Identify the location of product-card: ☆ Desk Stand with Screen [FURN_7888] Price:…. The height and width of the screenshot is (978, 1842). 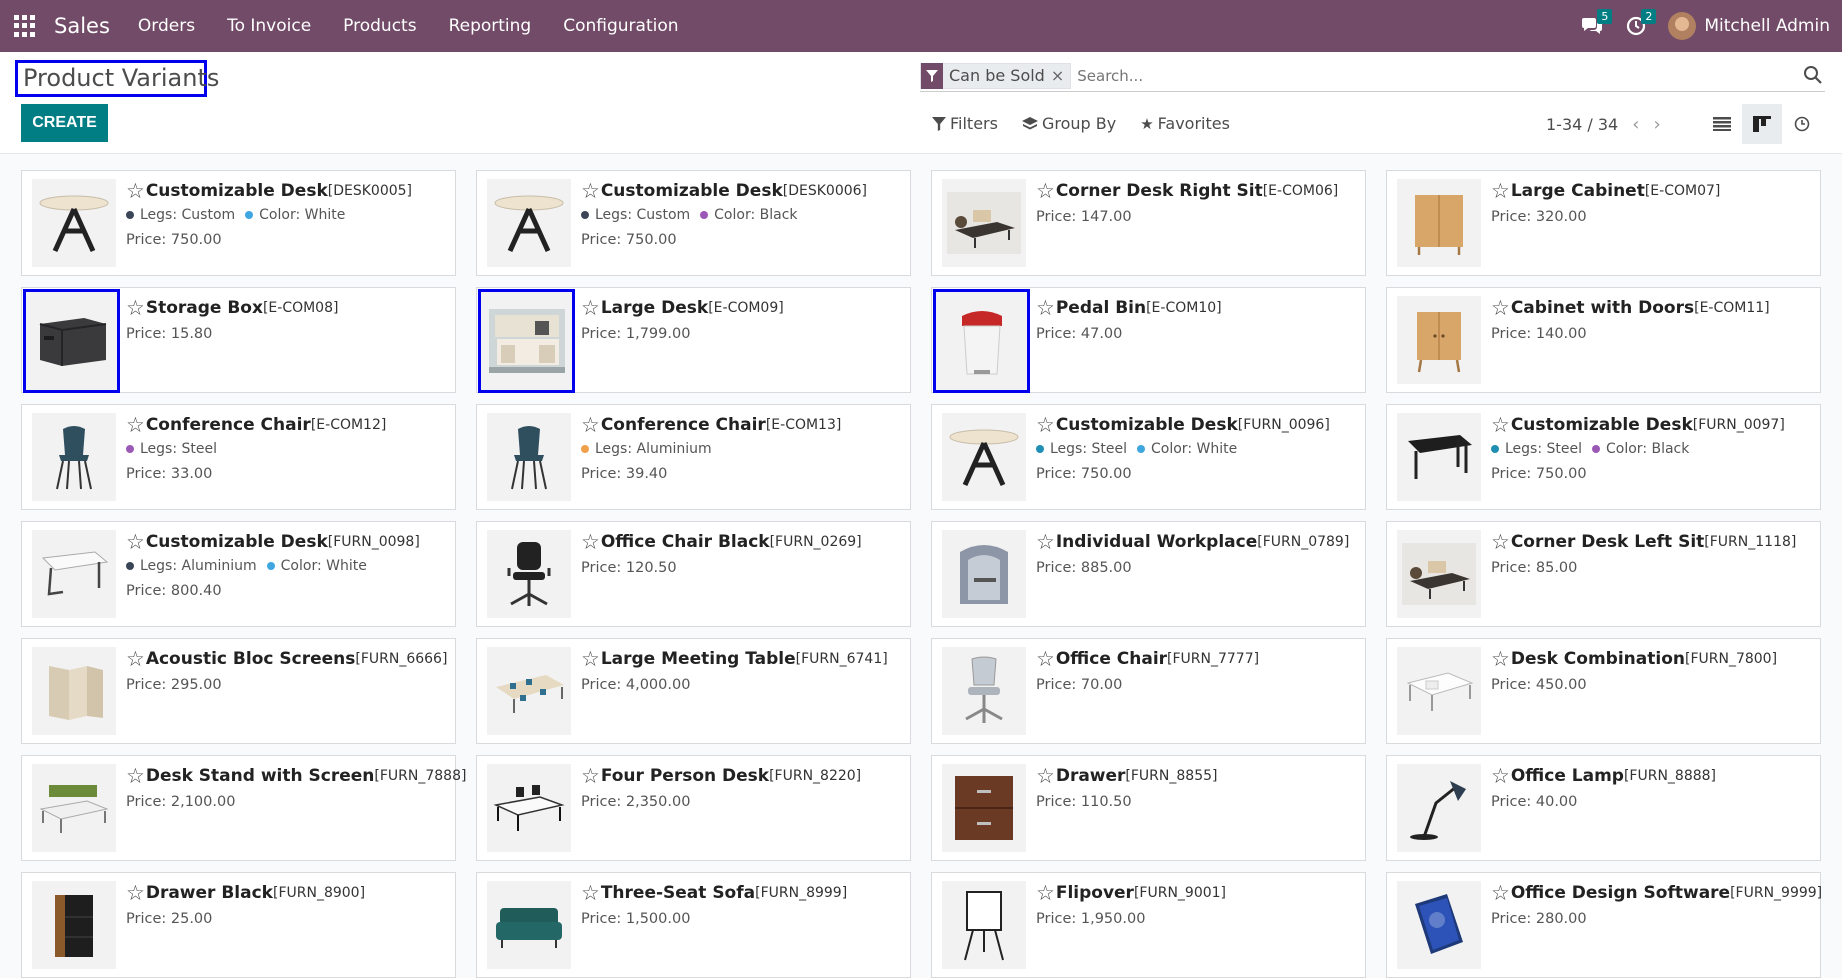
(243, 808).